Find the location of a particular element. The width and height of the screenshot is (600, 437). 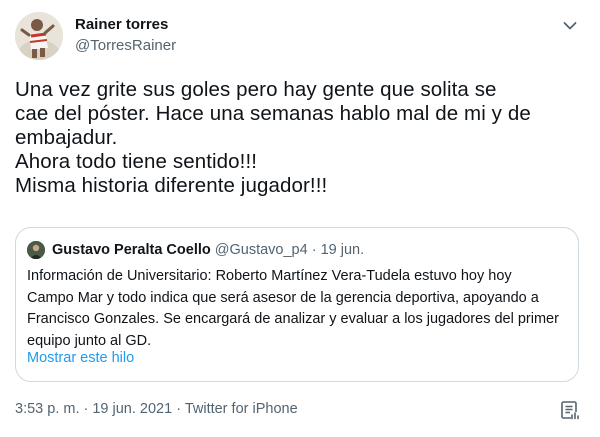

tweet-source: Twitter for iPhone is located at coordinates (241, 409).